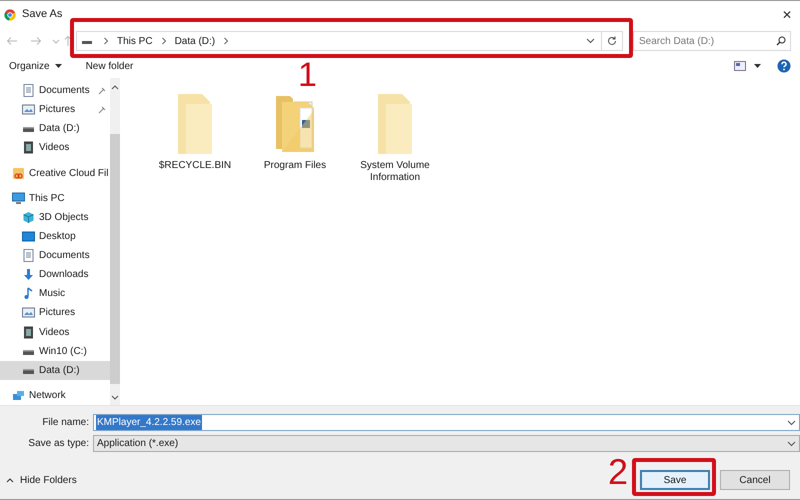 The width and height of the screenshot is (800, 500). What do you see at coordinates (446, 422) in the screenshot?
I see `file-name-field: KMPlayer_4.2.2.59.exe` at bounding box center [446, 422].